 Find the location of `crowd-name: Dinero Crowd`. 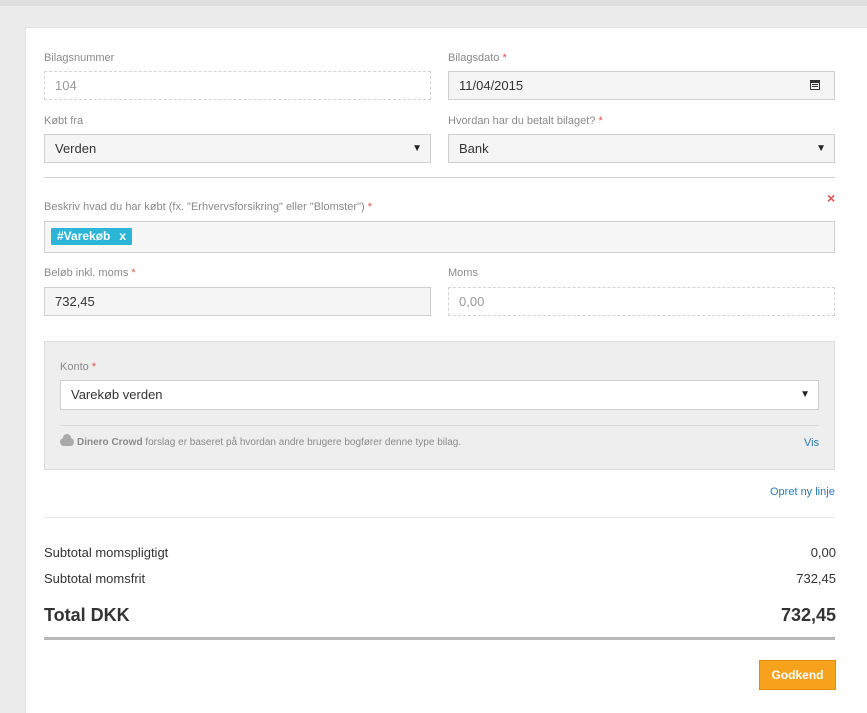

crowd-name: Dinero Crowd is located at coordinates (110, 442).